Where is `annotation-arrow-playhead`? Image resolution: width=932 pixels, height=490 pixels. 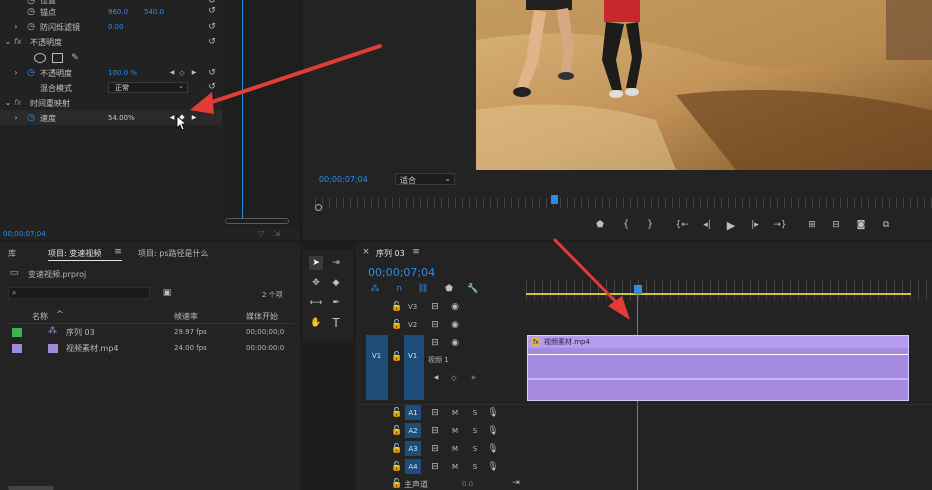
annotation-arrow-playhead is located at coordinates (586, 272).